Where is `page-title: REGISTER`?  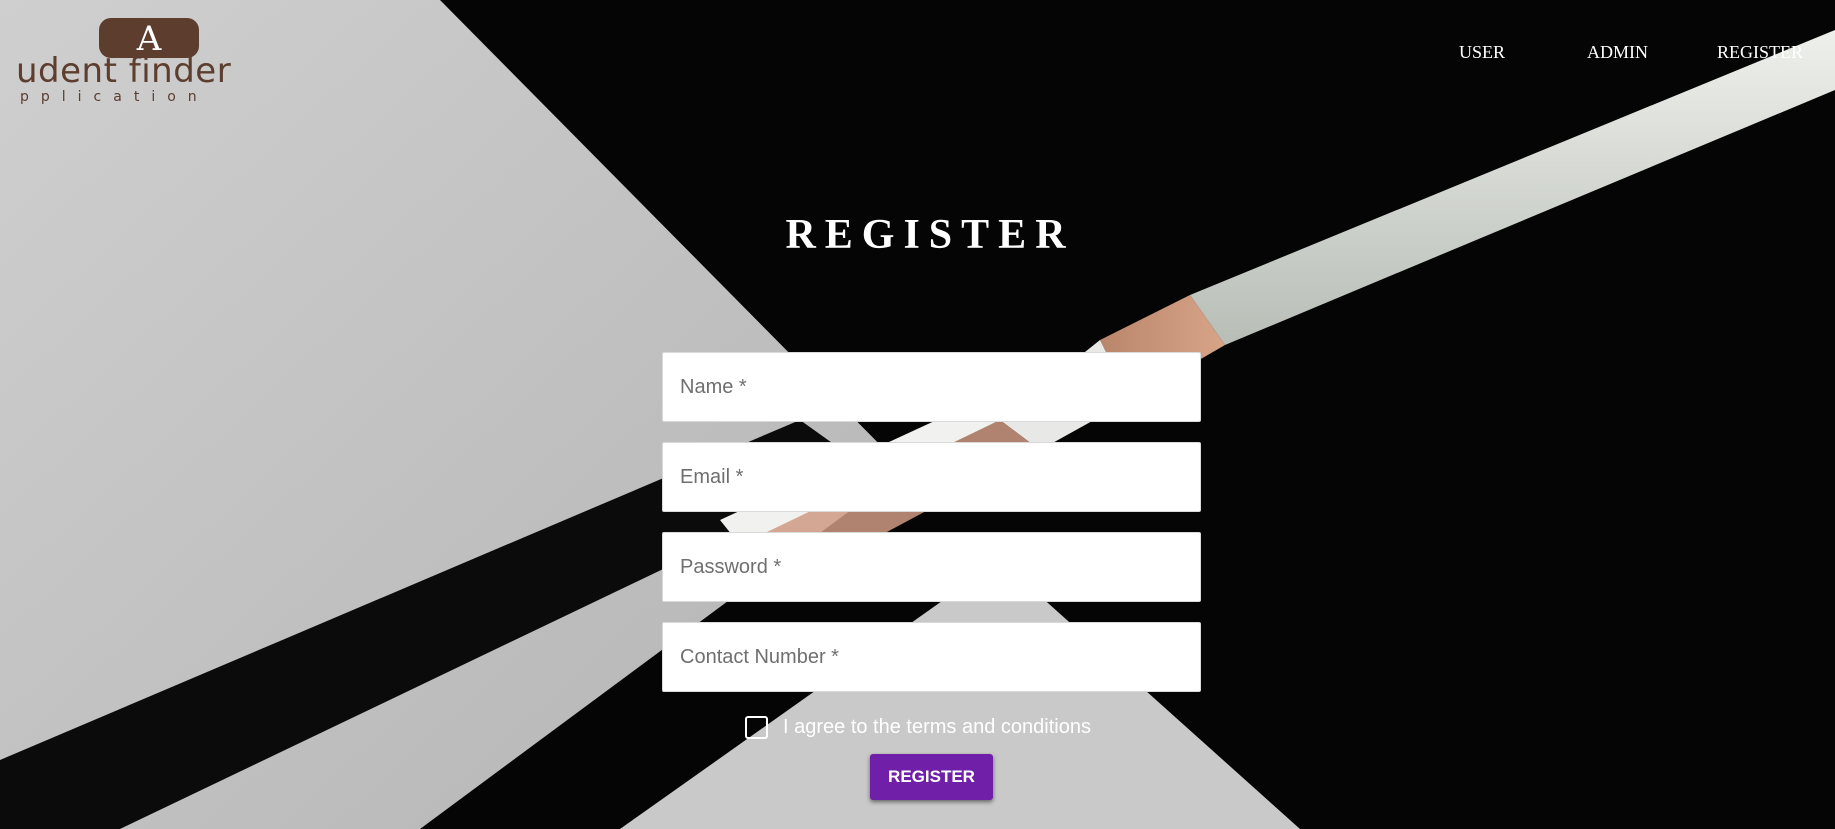 page-title: REGISTER is located at coordinates (930, 235).